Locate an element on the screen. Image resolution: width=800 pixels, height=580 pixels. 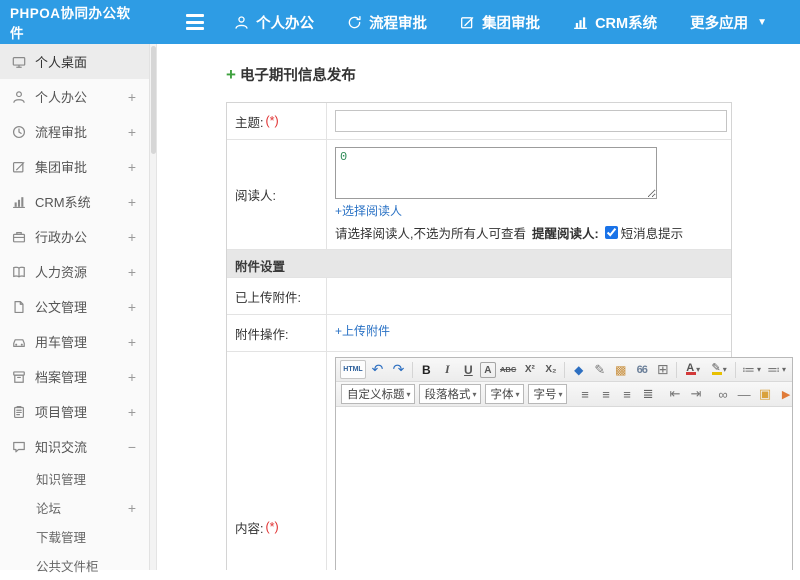
subject-input is located at coordinates (531, 121).